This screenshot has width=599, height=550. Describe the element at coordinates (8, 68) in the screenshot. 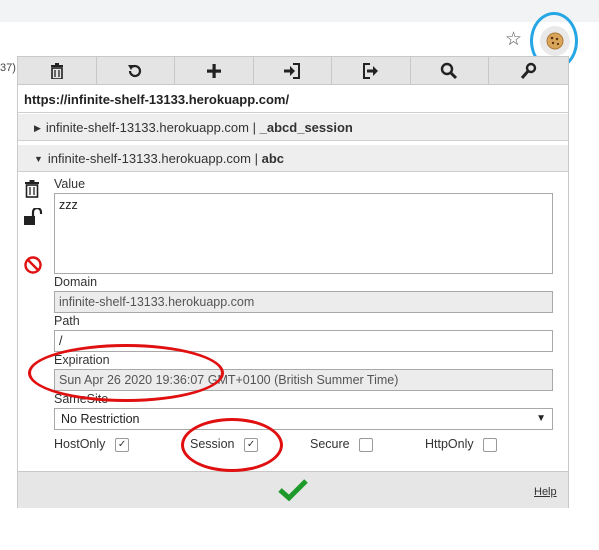

I see `address-bar-fragment: 37)` at that location.